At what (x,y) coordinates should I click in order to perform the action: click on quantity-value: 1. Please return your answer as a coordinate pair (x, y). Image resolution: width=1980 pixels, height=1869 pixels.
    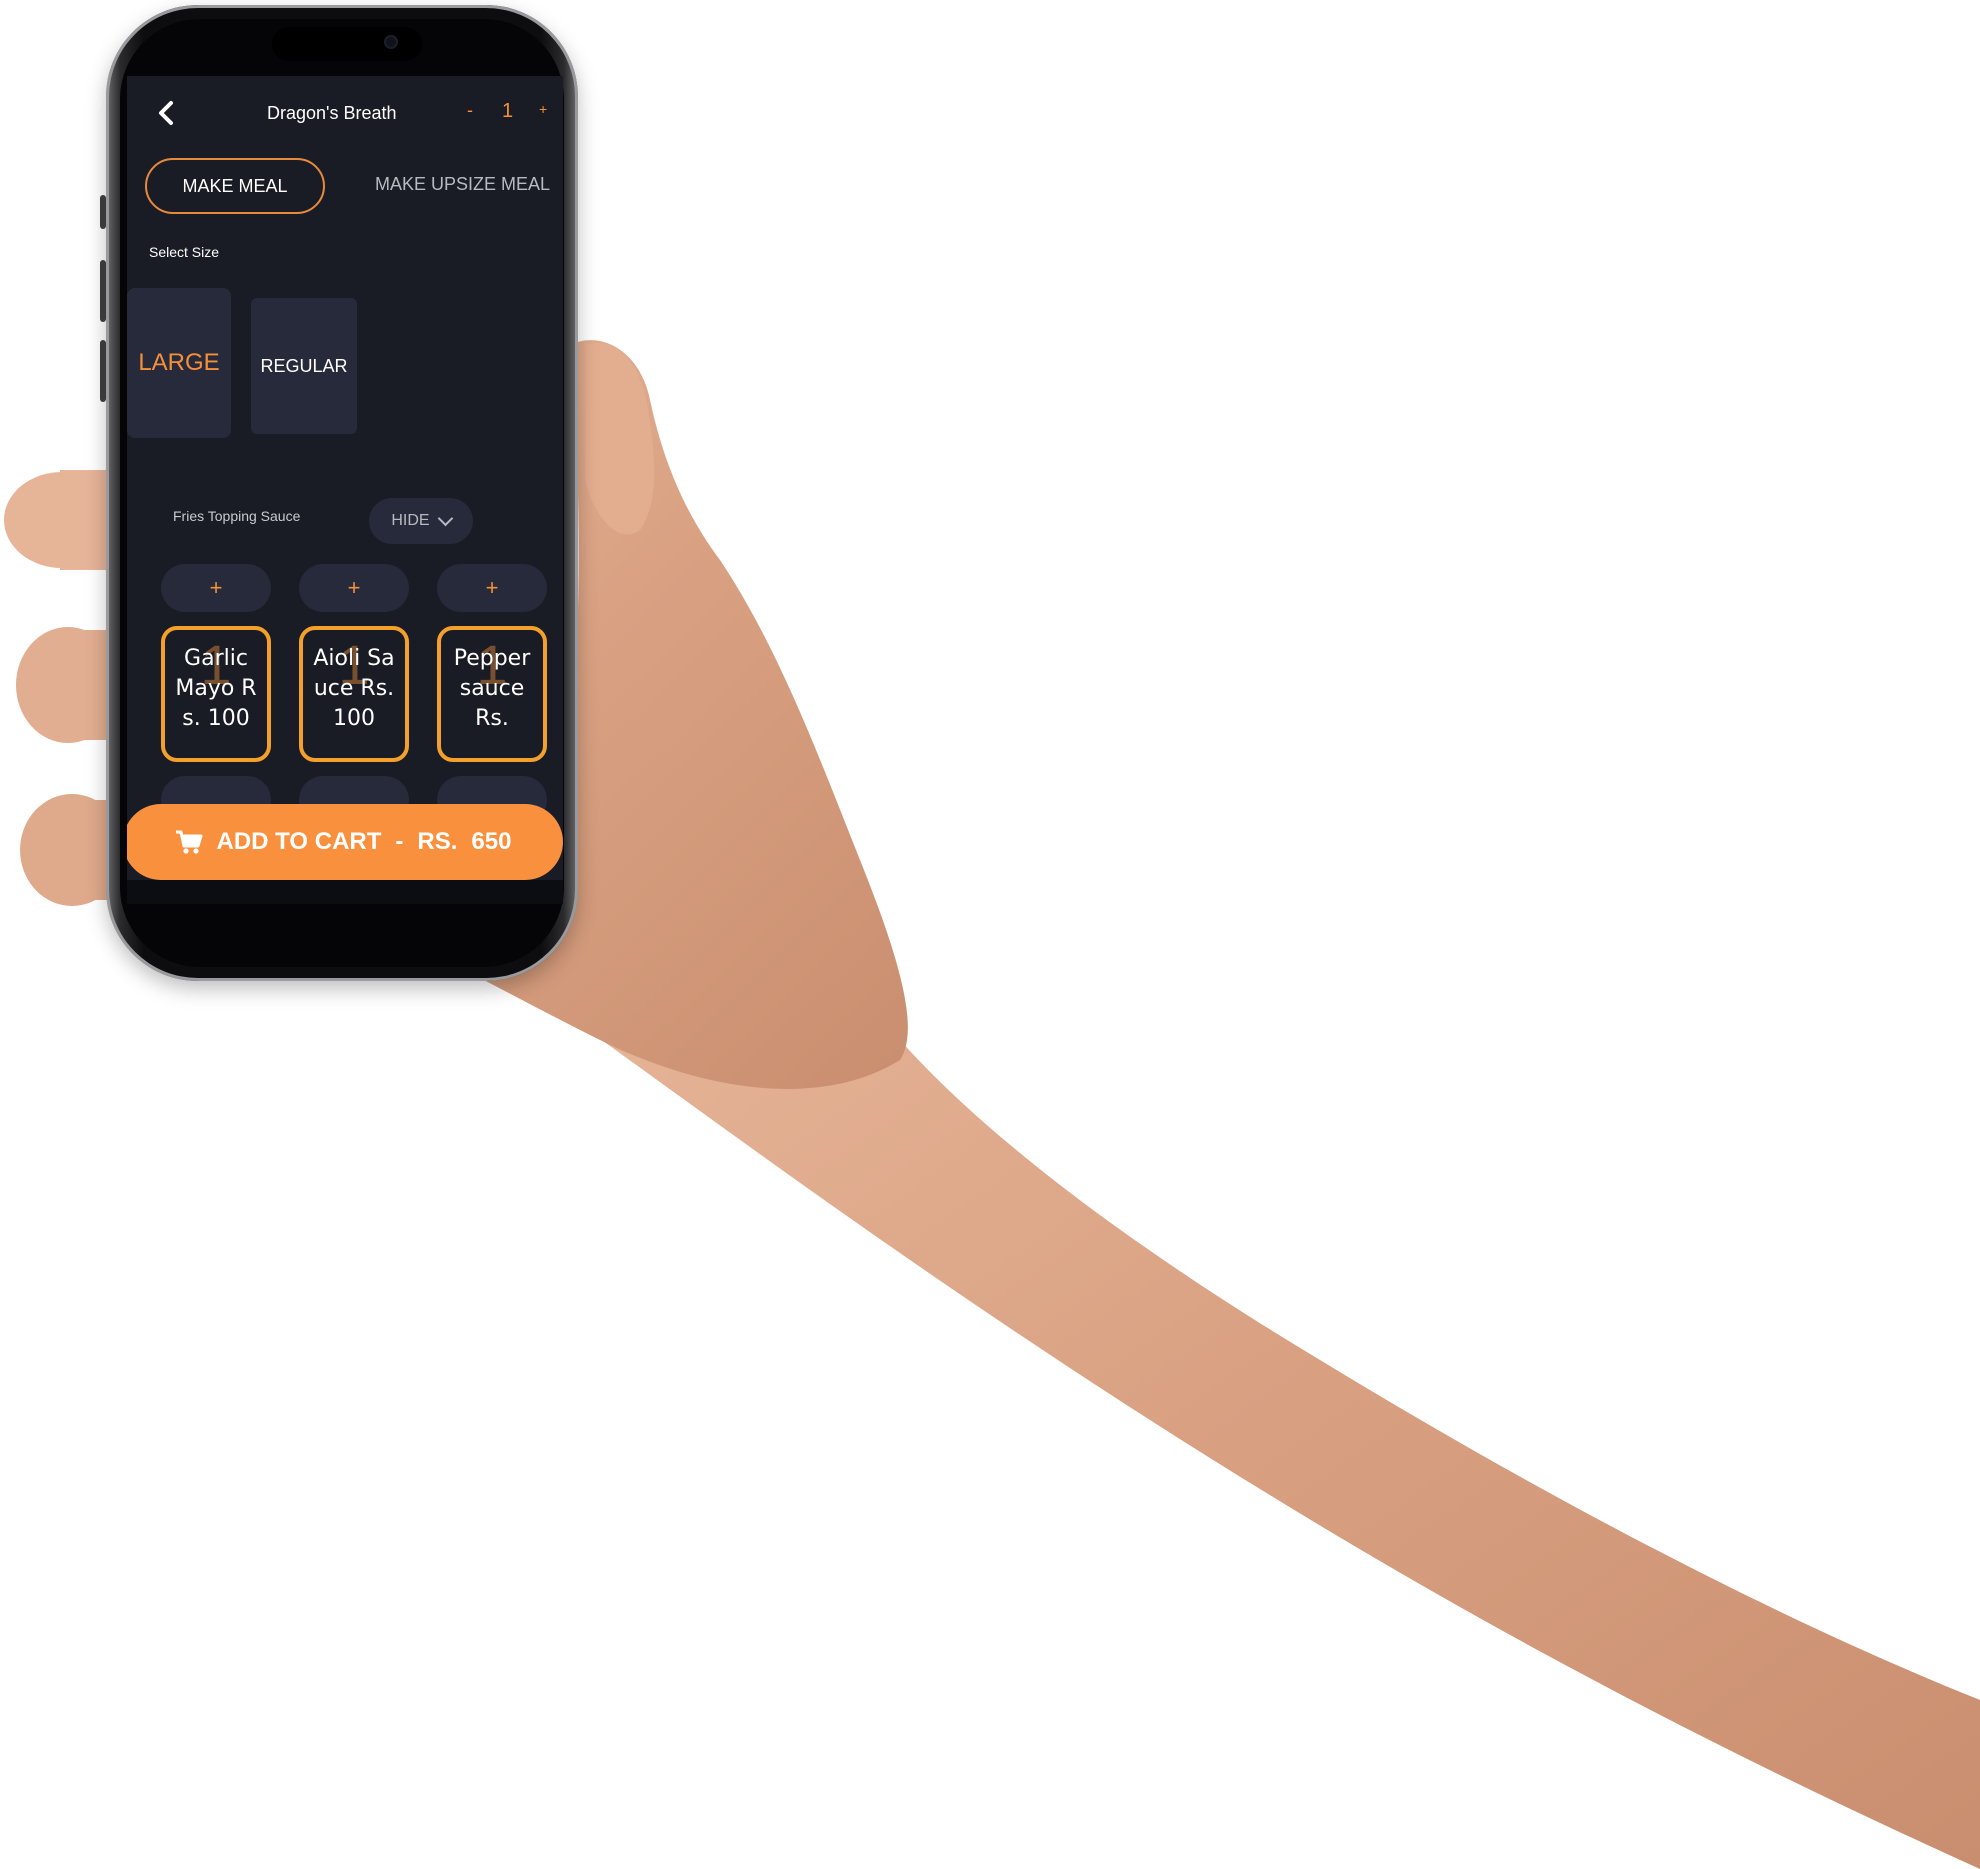
    Looking at the image, I should click on (508, 111).